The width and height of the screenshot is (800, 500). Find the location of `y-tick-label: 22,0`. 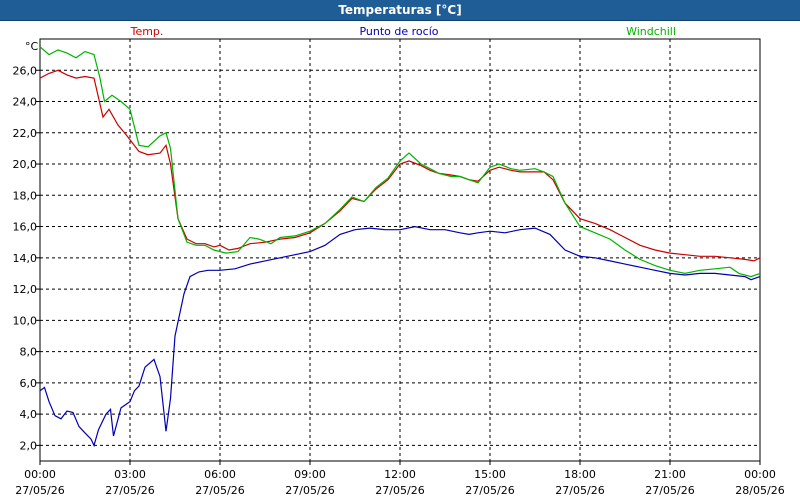

y-tick-label: 22,0 is located at coordinates (25, 133).